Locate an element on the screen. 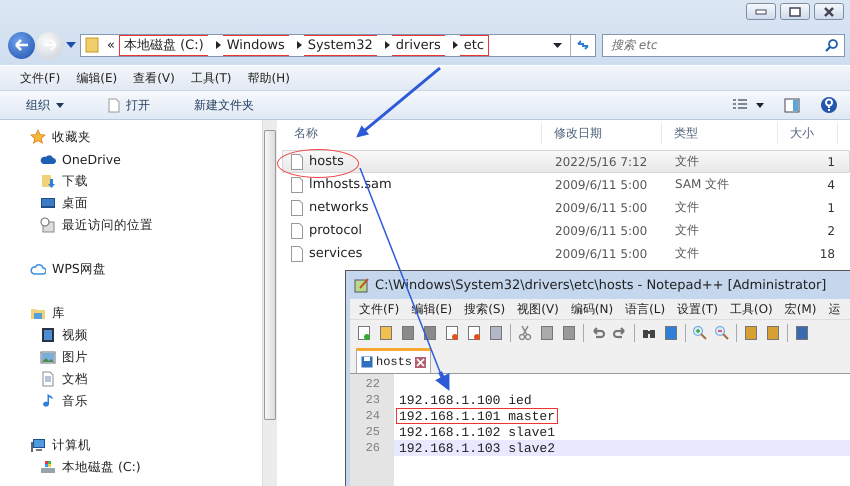 Image resolution: width=850 pixels, height=486 pixels. star-icon is located at coordinates (38, 137).